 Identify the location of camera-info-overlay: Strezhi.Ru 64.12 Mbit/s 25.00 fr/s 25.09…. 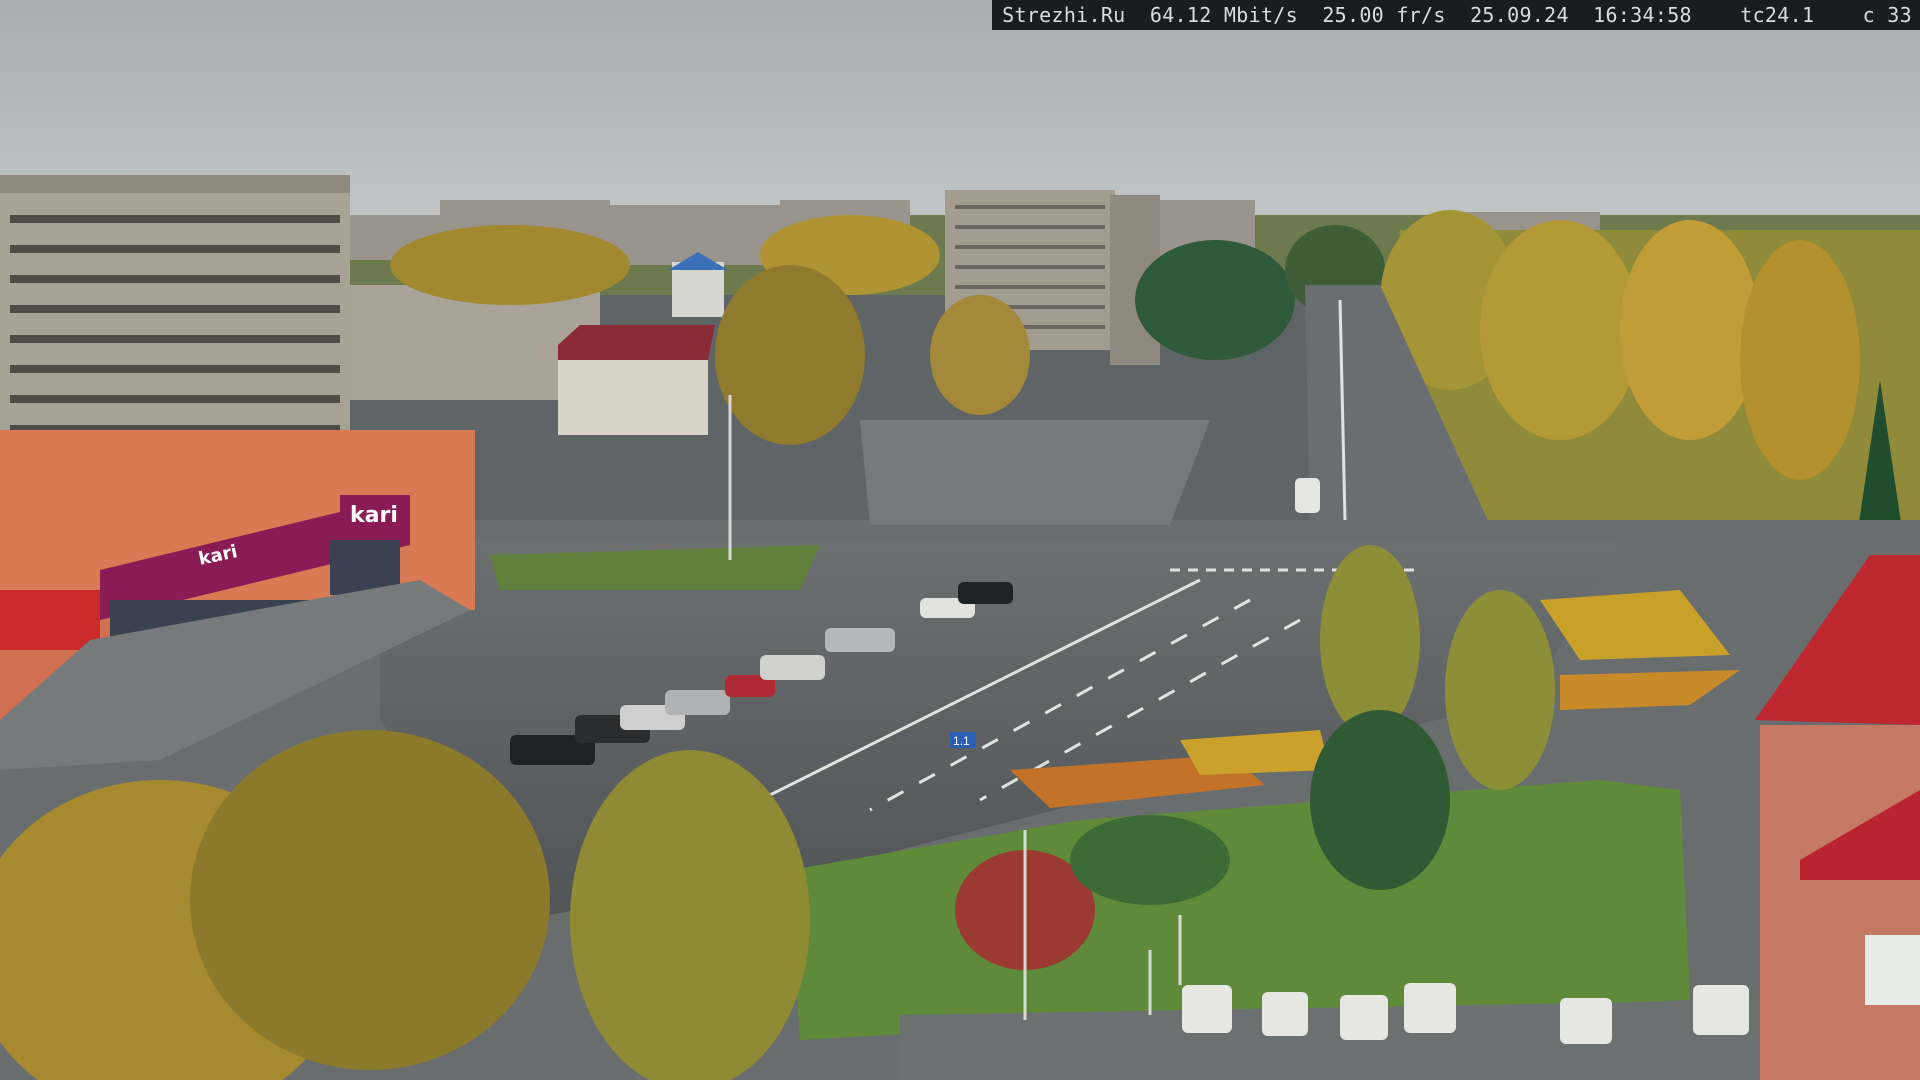
(1456, 15).